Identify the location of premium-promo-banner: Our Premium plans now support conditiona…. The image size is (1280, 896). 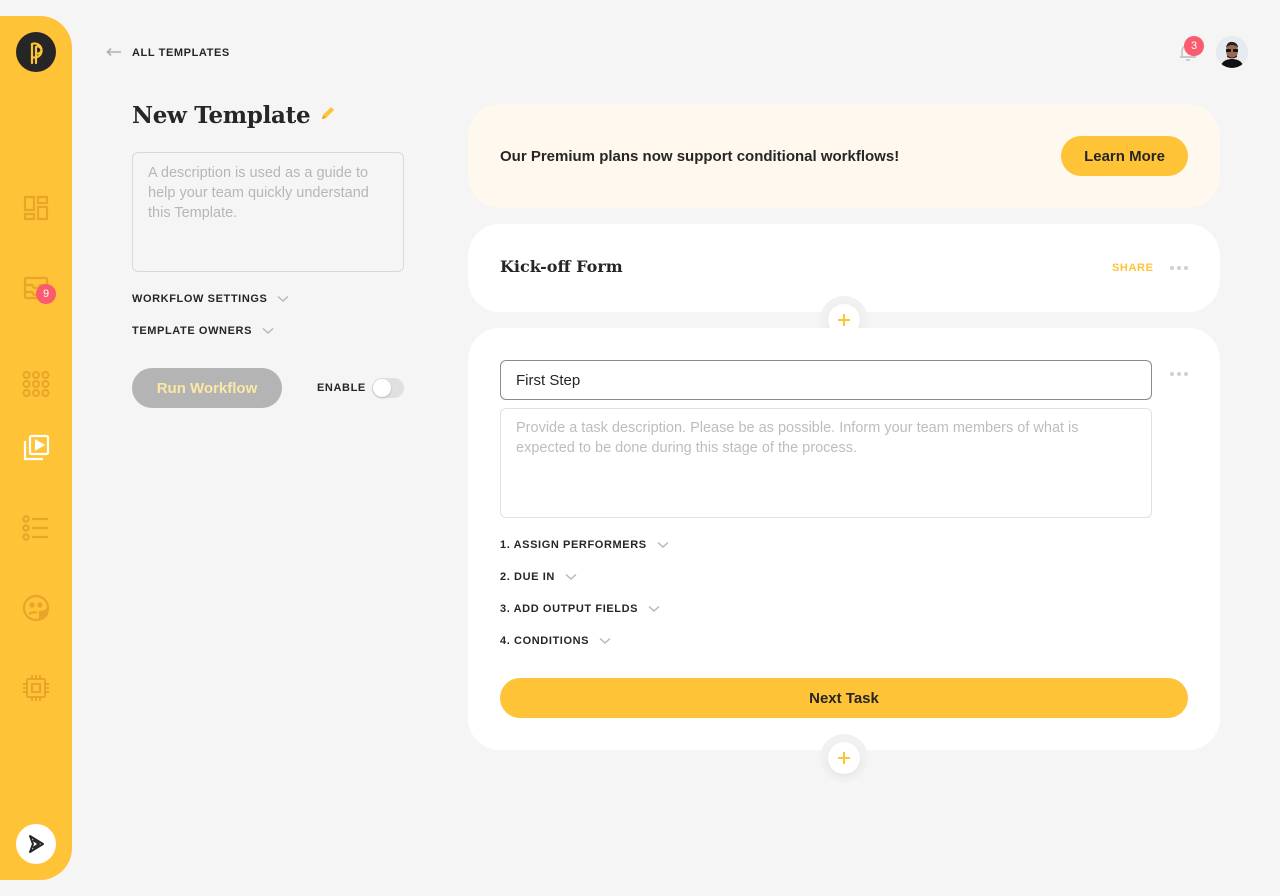
(844, 156).